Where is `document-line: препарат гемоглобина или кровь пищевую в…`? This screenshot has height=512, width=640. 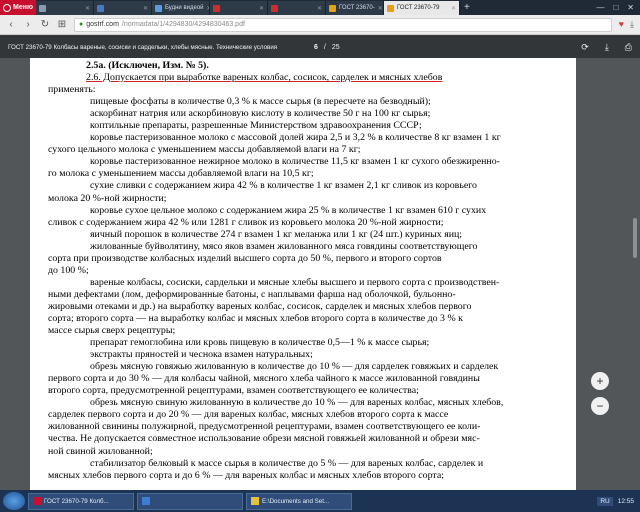 document-line: препарат гемоглобина или кровь пищевую в… is located at coordinates (260, 343).